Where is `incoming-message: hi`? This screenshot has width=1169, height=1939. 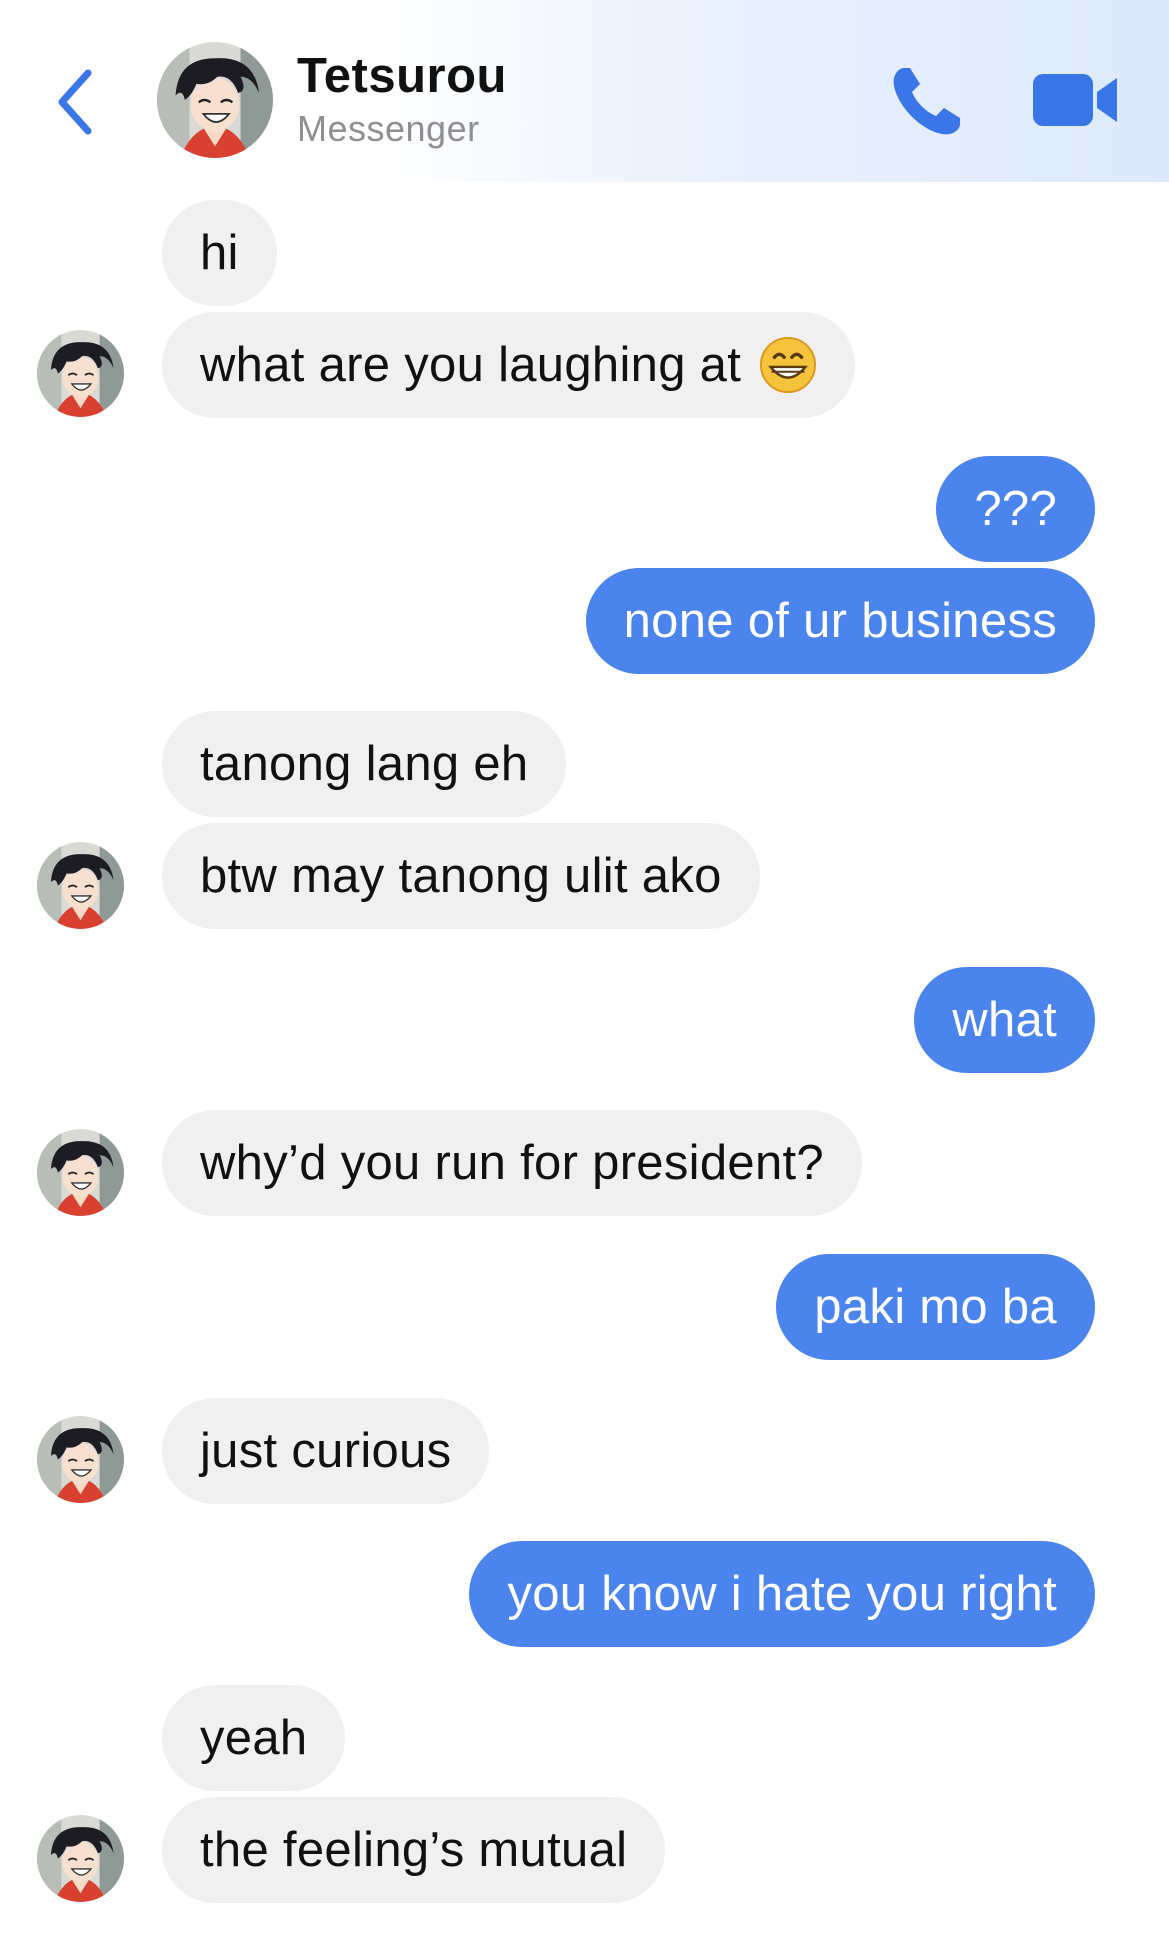 incoming-message: hi is located at coordinates (219, 253).